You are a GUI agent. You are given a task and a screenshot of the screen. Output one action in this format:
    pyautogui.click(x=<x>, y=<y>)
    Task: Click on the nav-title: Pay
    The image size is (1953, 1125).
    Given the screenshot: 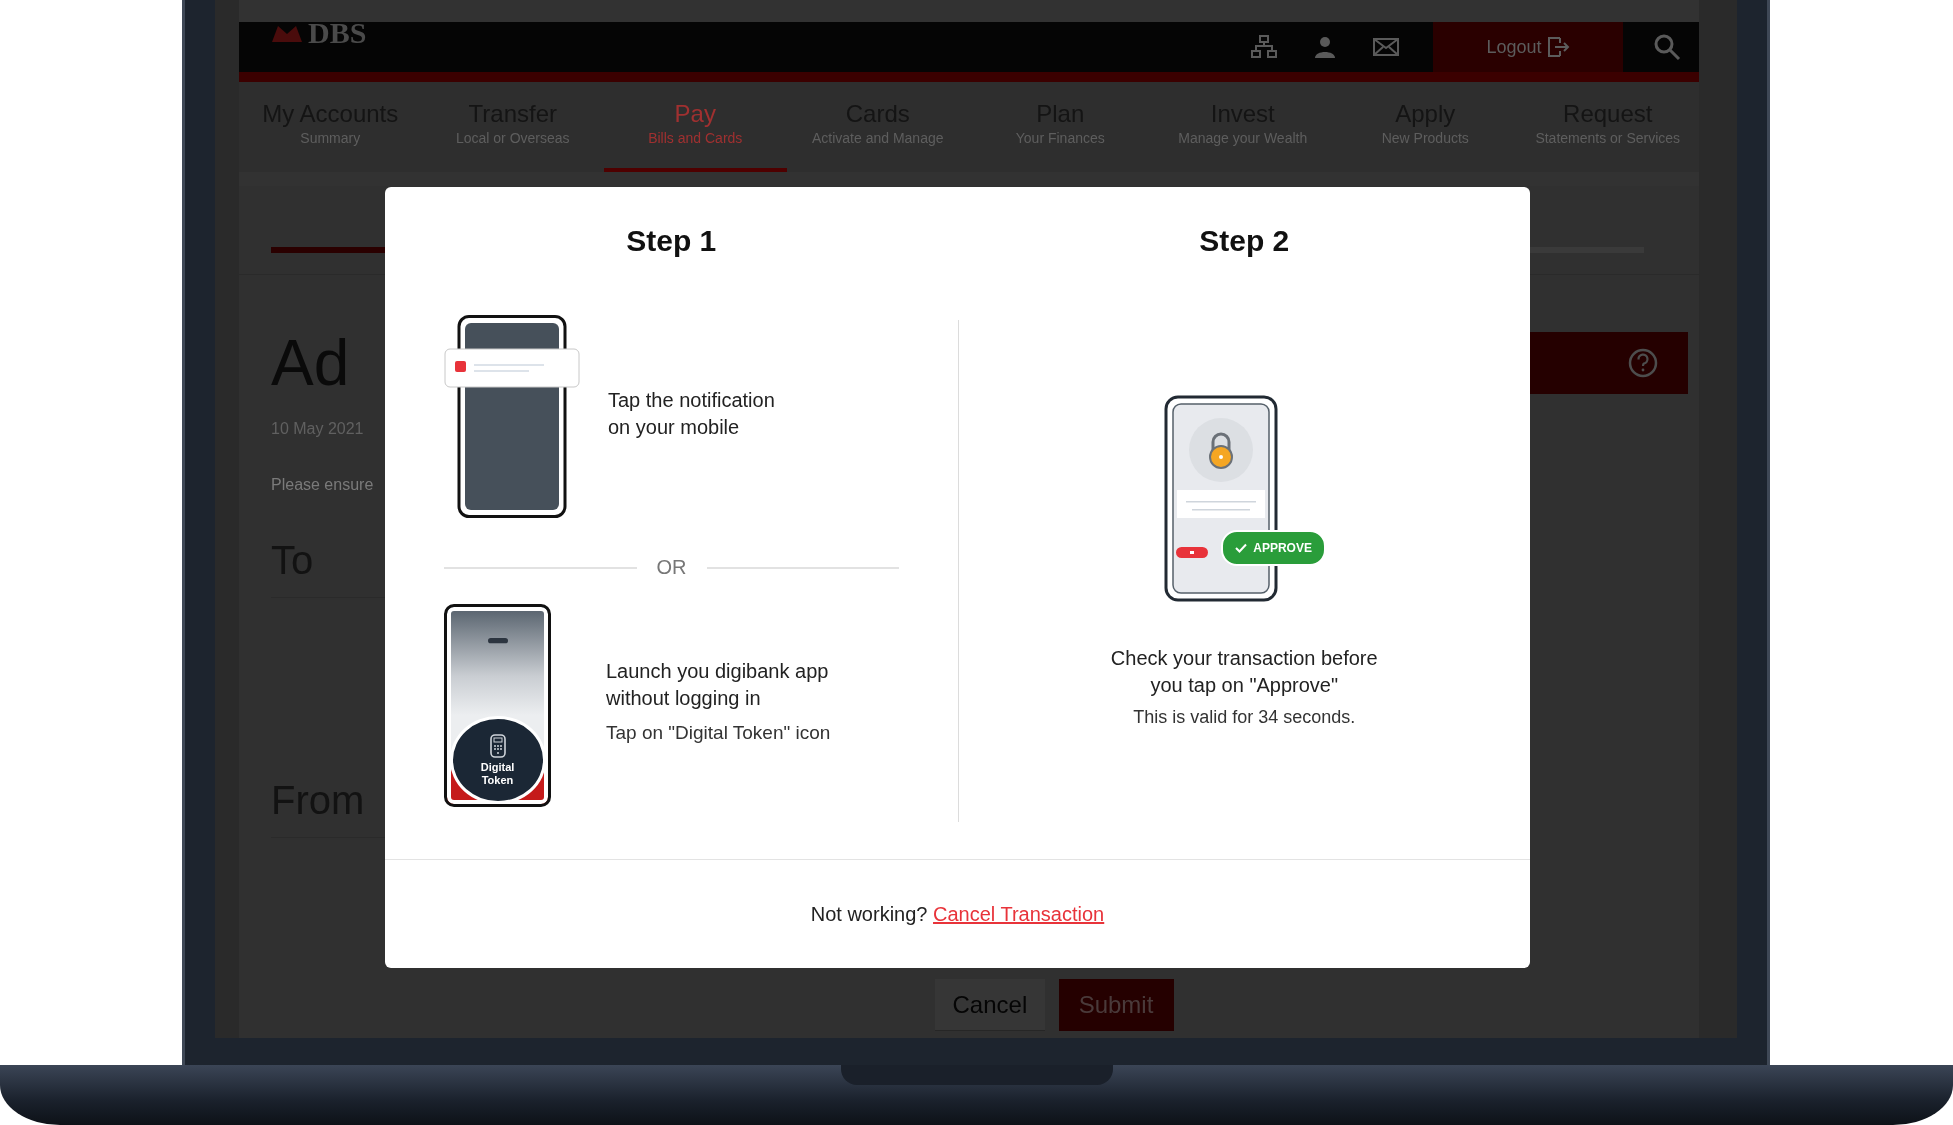 What is the action you would take?
    pyautogui.click(x=695, y=114)
    